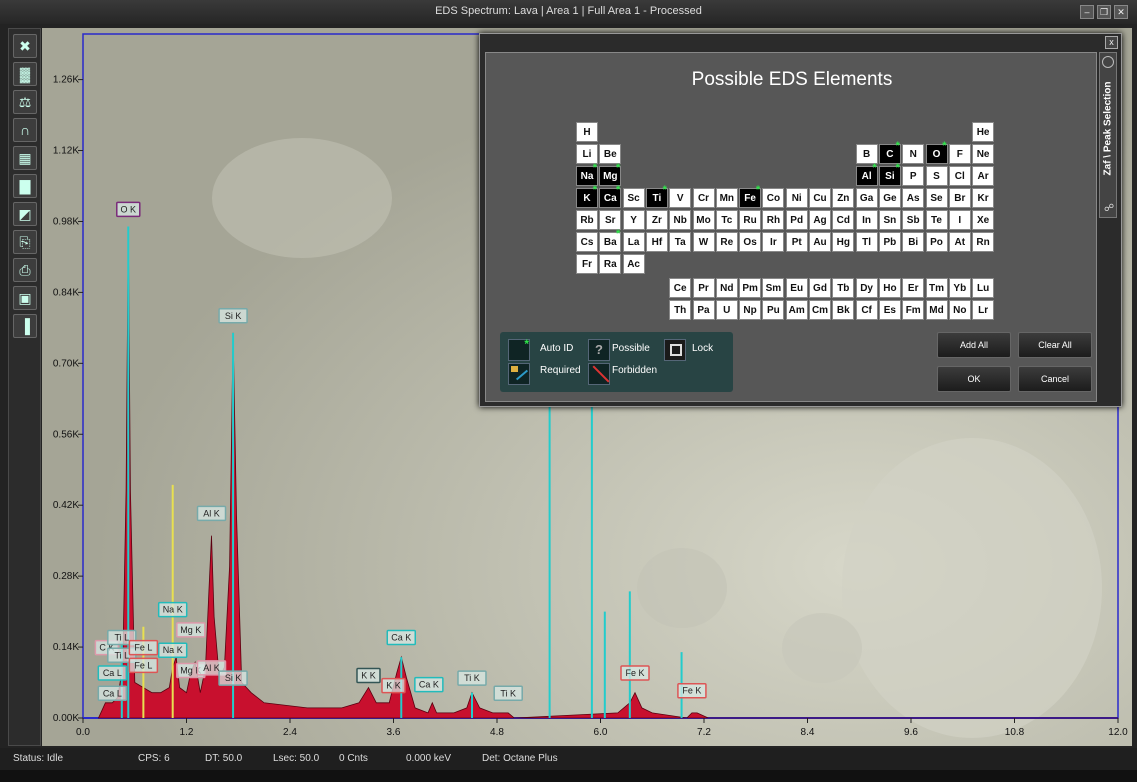 The image size is (1137, 782). What do you see at coordinates (974, 345) in the screenshot?
I see `add-all-button: Add All` at bounding box center [974, 345].